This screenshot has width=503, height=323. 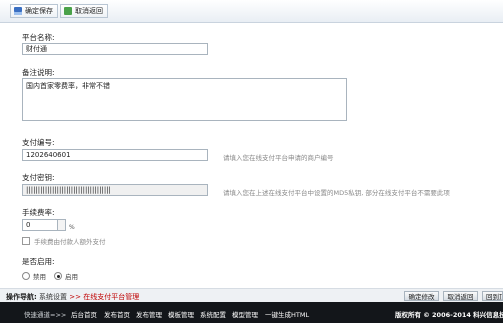 What do you see at coordinates (50, 276) in the screenshot?
I see `enabled-radio-group: 禁用 启用` at bounding box center [50, 276].